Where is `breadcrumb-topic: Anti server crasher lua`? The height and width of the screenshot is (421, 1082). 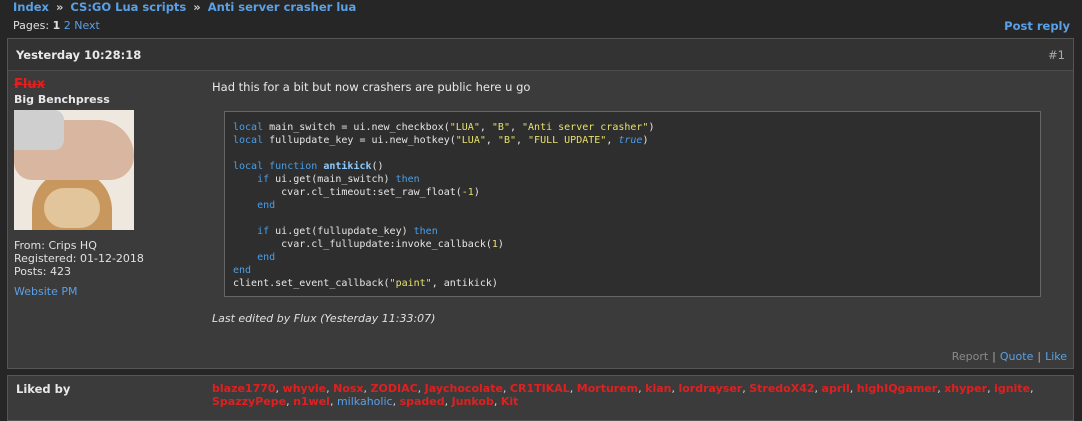
breadcrumb-topic: Anti server crasher lua is located at coordinates (282, 7).